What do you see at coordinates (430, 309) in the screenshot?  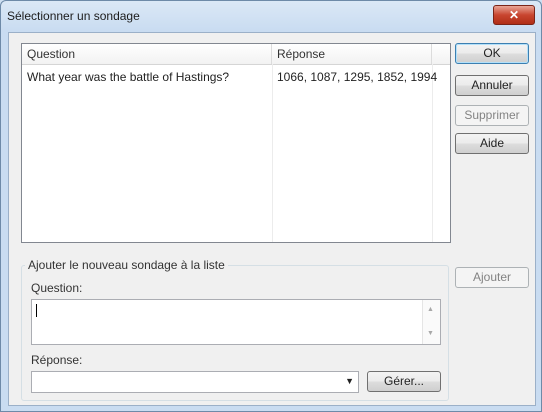 I see `scroll-up-icon: ▲` at bounding box center [430, 309].